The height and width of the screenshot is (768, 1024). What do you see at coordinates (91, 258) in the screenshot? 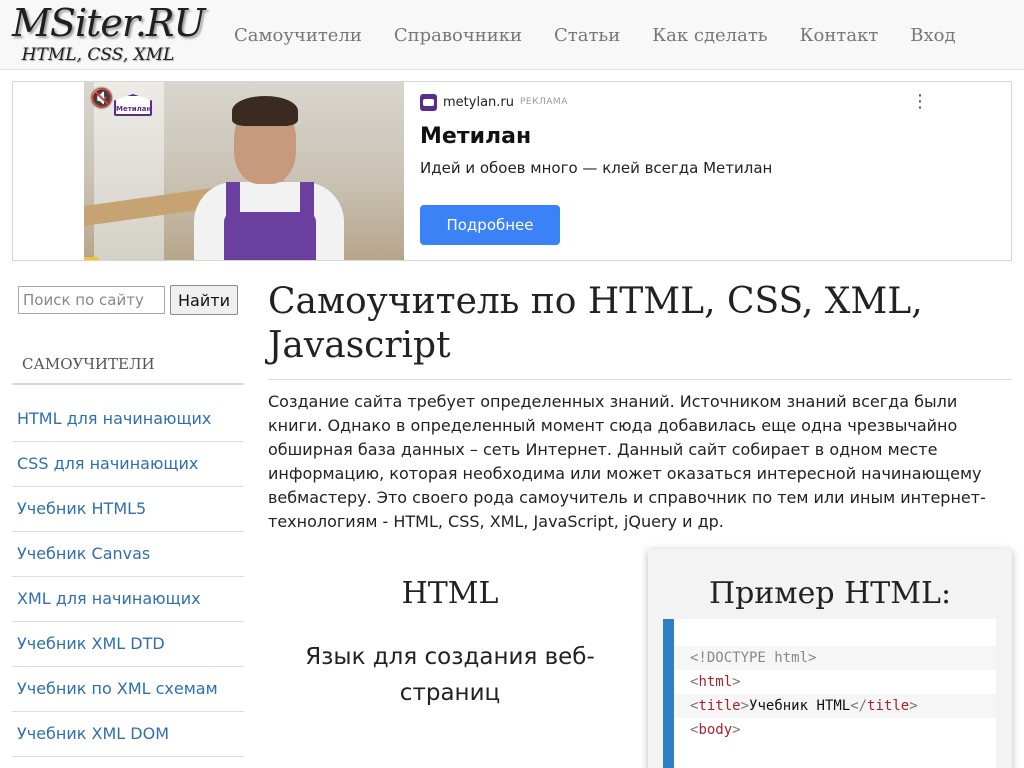
I see `ad-video-progress` at bounding box center [91, 258].